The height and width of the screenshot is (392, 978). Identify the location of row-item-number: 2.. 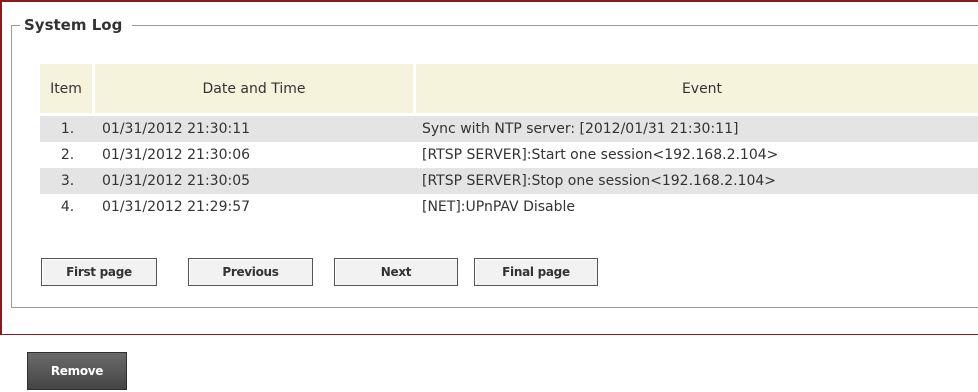
(67, 155).